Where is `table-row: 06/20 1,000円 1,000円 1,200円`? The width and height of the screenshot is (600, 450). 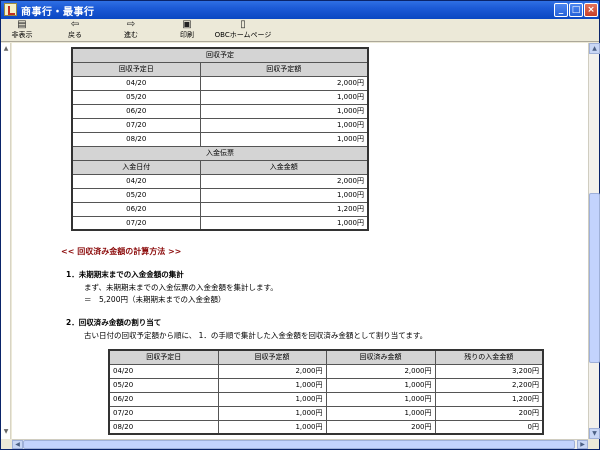 table-row: 06/20 1,000円 1,000円 1,200円 is located at coordinates (326, 399).